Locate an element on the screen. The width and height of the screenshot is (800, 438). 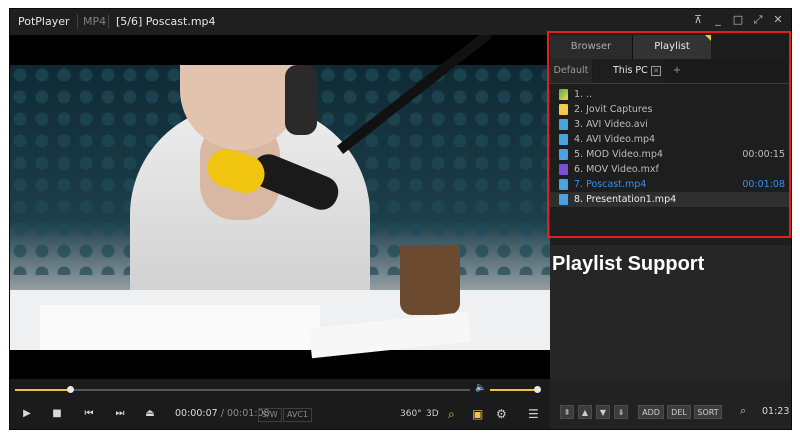
delete-button: DEL is located at coordinates (679, 412).